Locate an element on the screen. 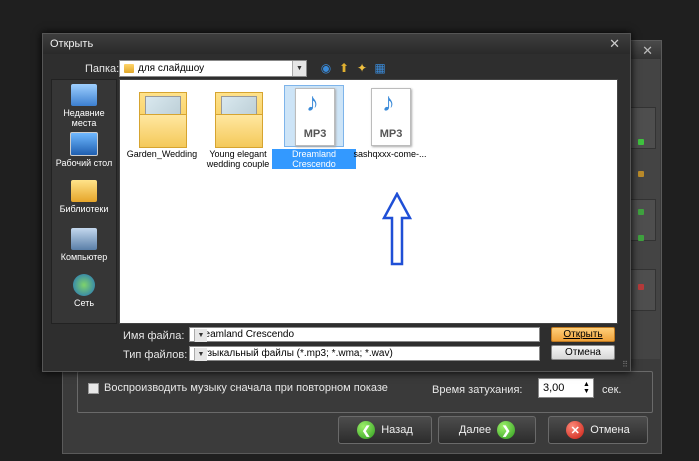 This screenshot has width=699, height=461. network-icon is located at coordinates (84, 285).